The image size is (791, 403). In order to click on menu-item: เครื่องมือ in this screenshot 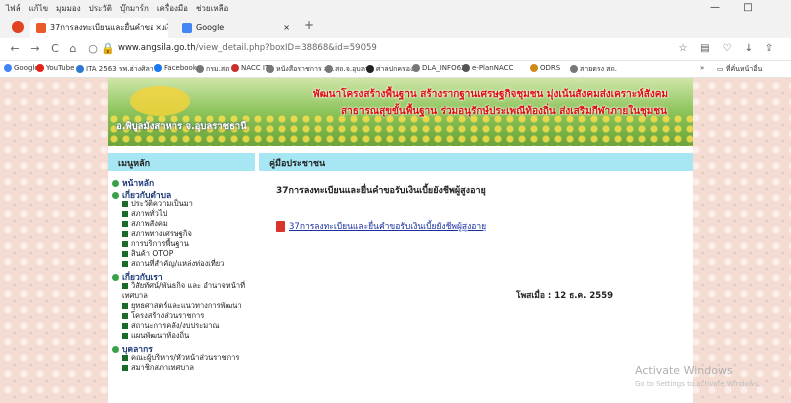, I will do `click(172, 8)`.